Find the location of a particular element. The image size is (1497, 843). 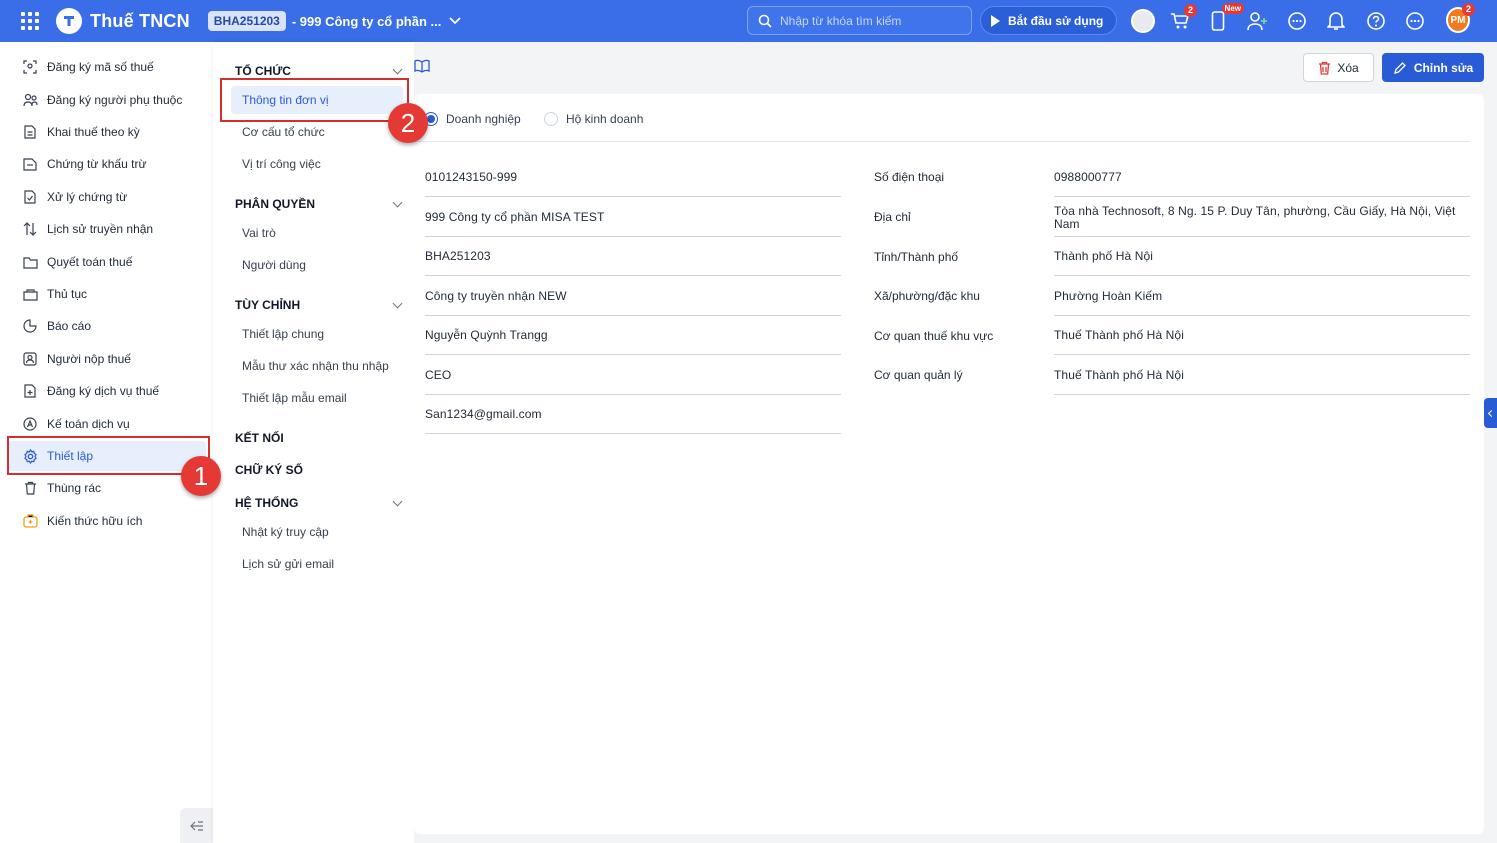

collapse-sidebar-button is located at coordinates (196, 825).